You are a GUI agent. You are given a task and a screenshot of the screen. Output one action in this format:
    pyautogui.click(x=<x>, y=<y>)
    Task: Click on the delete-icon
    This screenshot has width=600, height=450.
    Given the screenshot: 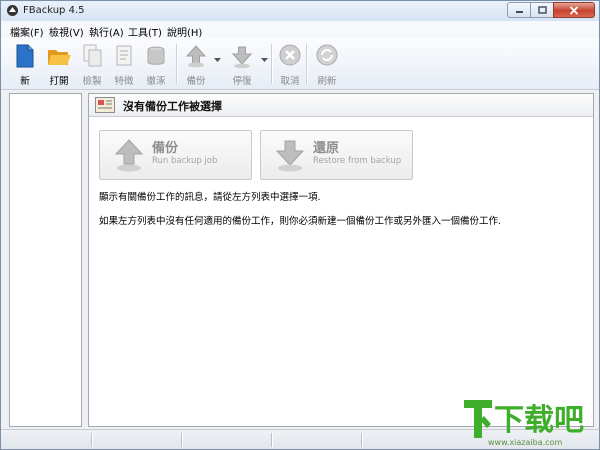 What is the action you would take?
    pyautogui.click(x=156, y=55)
    